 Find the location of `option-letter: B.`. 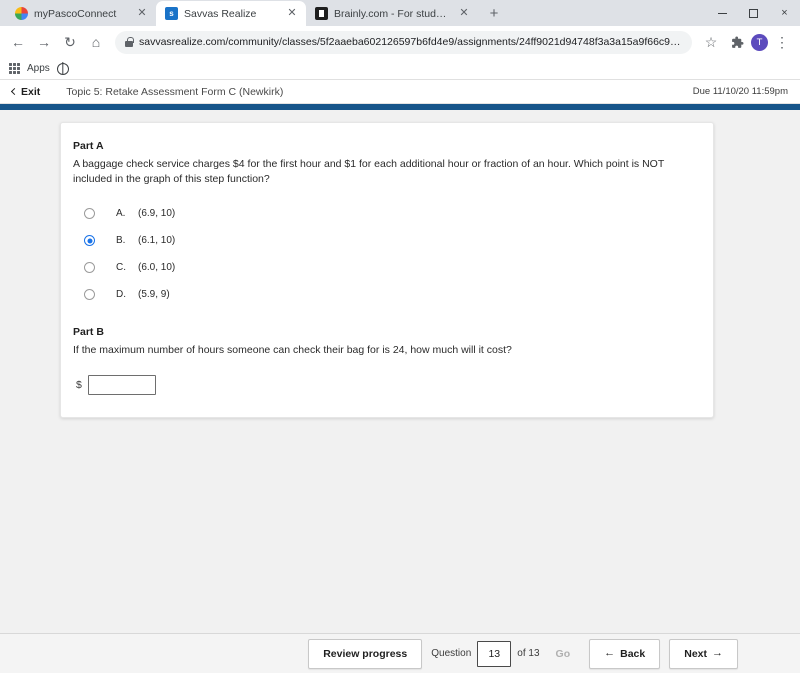

option-letter: B. is located at coordinates (121, 241).